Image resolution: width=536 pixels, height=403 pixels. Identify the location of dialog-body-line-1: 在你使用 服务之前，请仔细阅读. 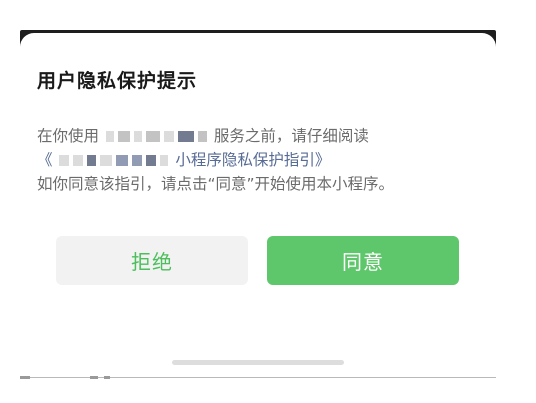
(257, 136).